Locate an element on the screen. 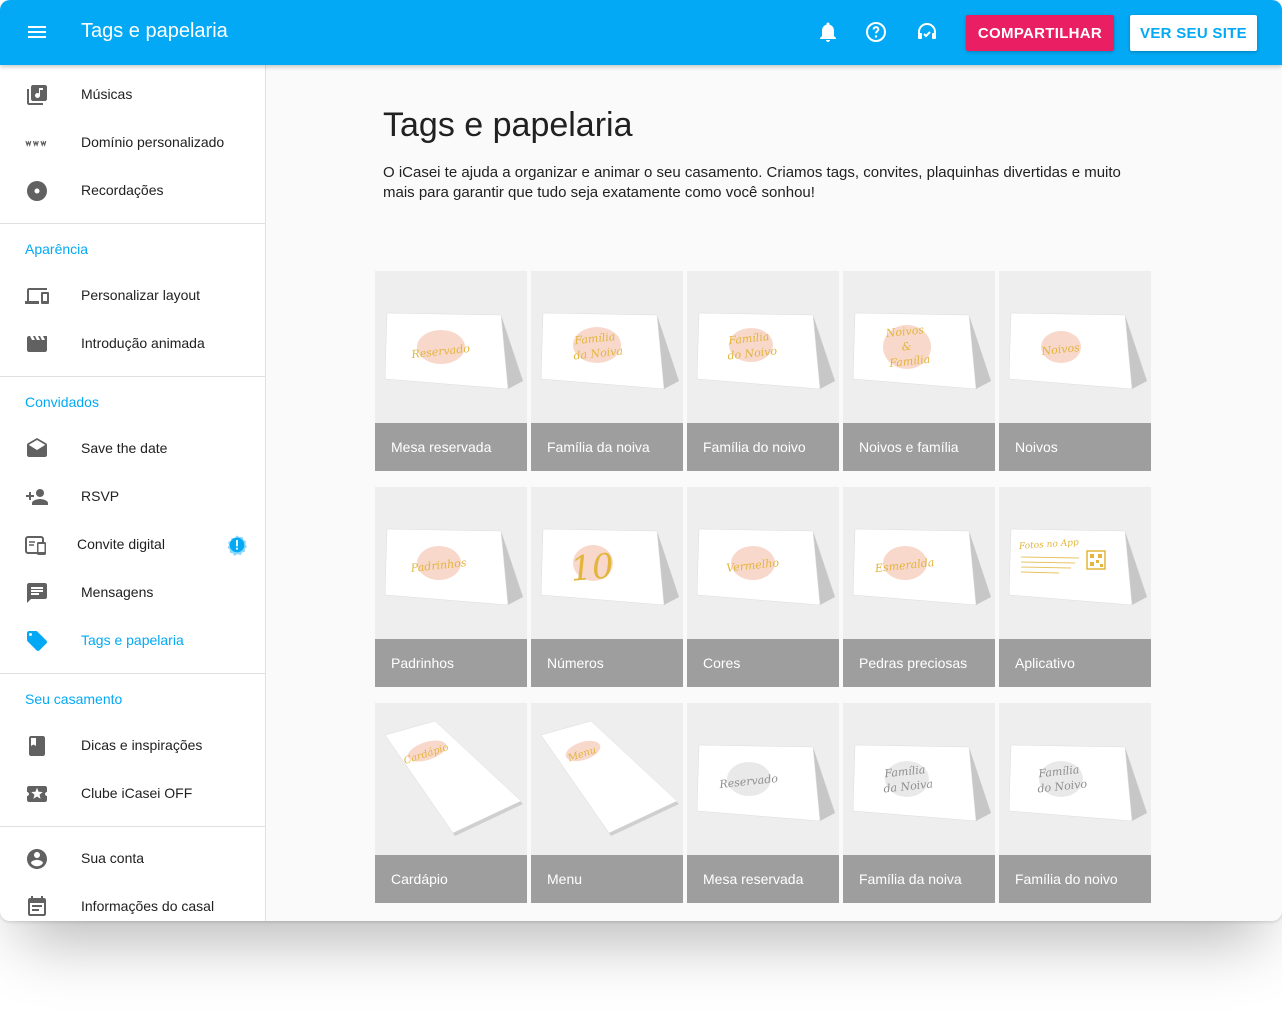  support-headset-icon is located at coordinates (927, 32).